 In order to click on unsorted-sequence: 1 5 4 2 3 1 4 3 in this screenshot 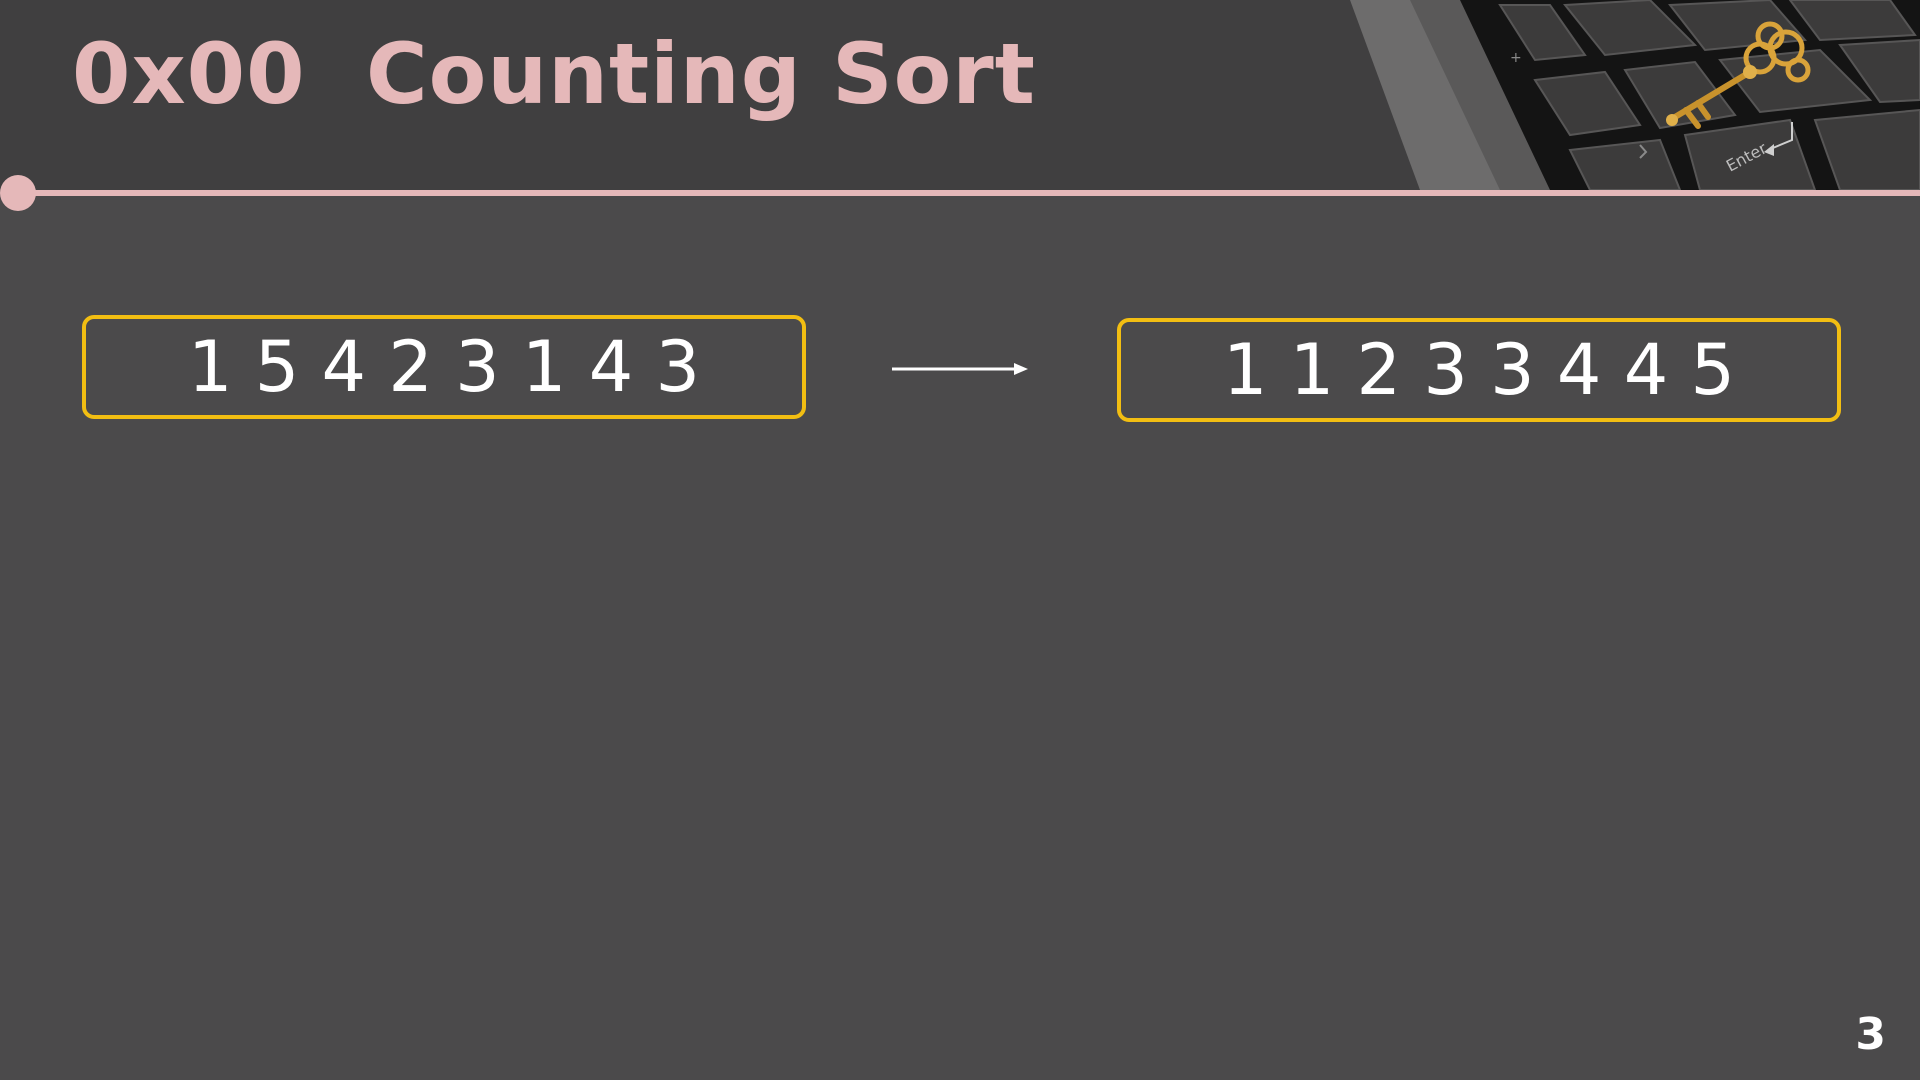, I will do `click(444, 367)`.